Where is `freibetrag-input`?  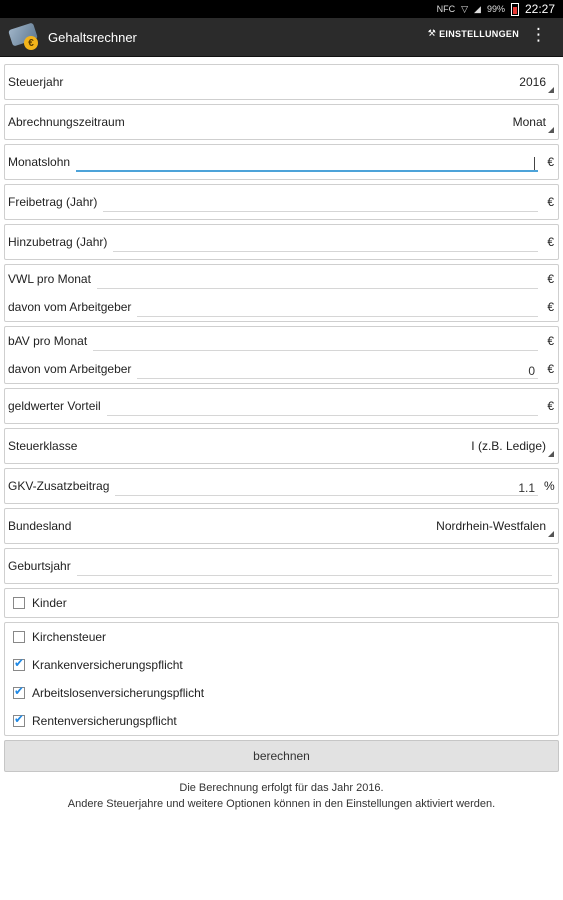
freibetrag-input is located at coordinates (320, 204).